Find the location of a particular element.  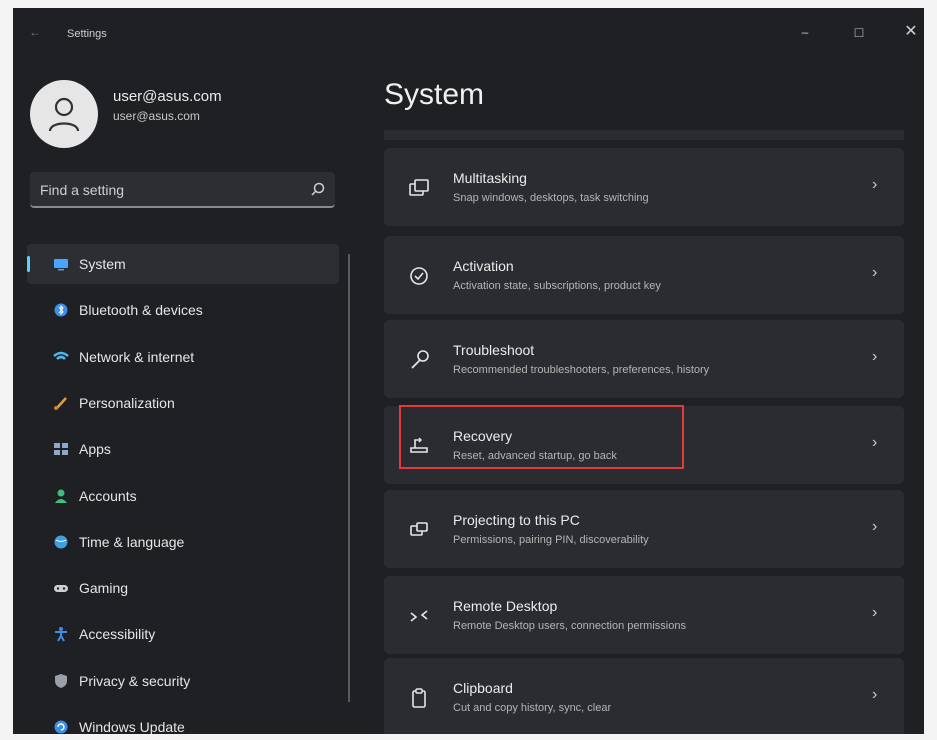

apps-icon is located at coordinates (61, 449).